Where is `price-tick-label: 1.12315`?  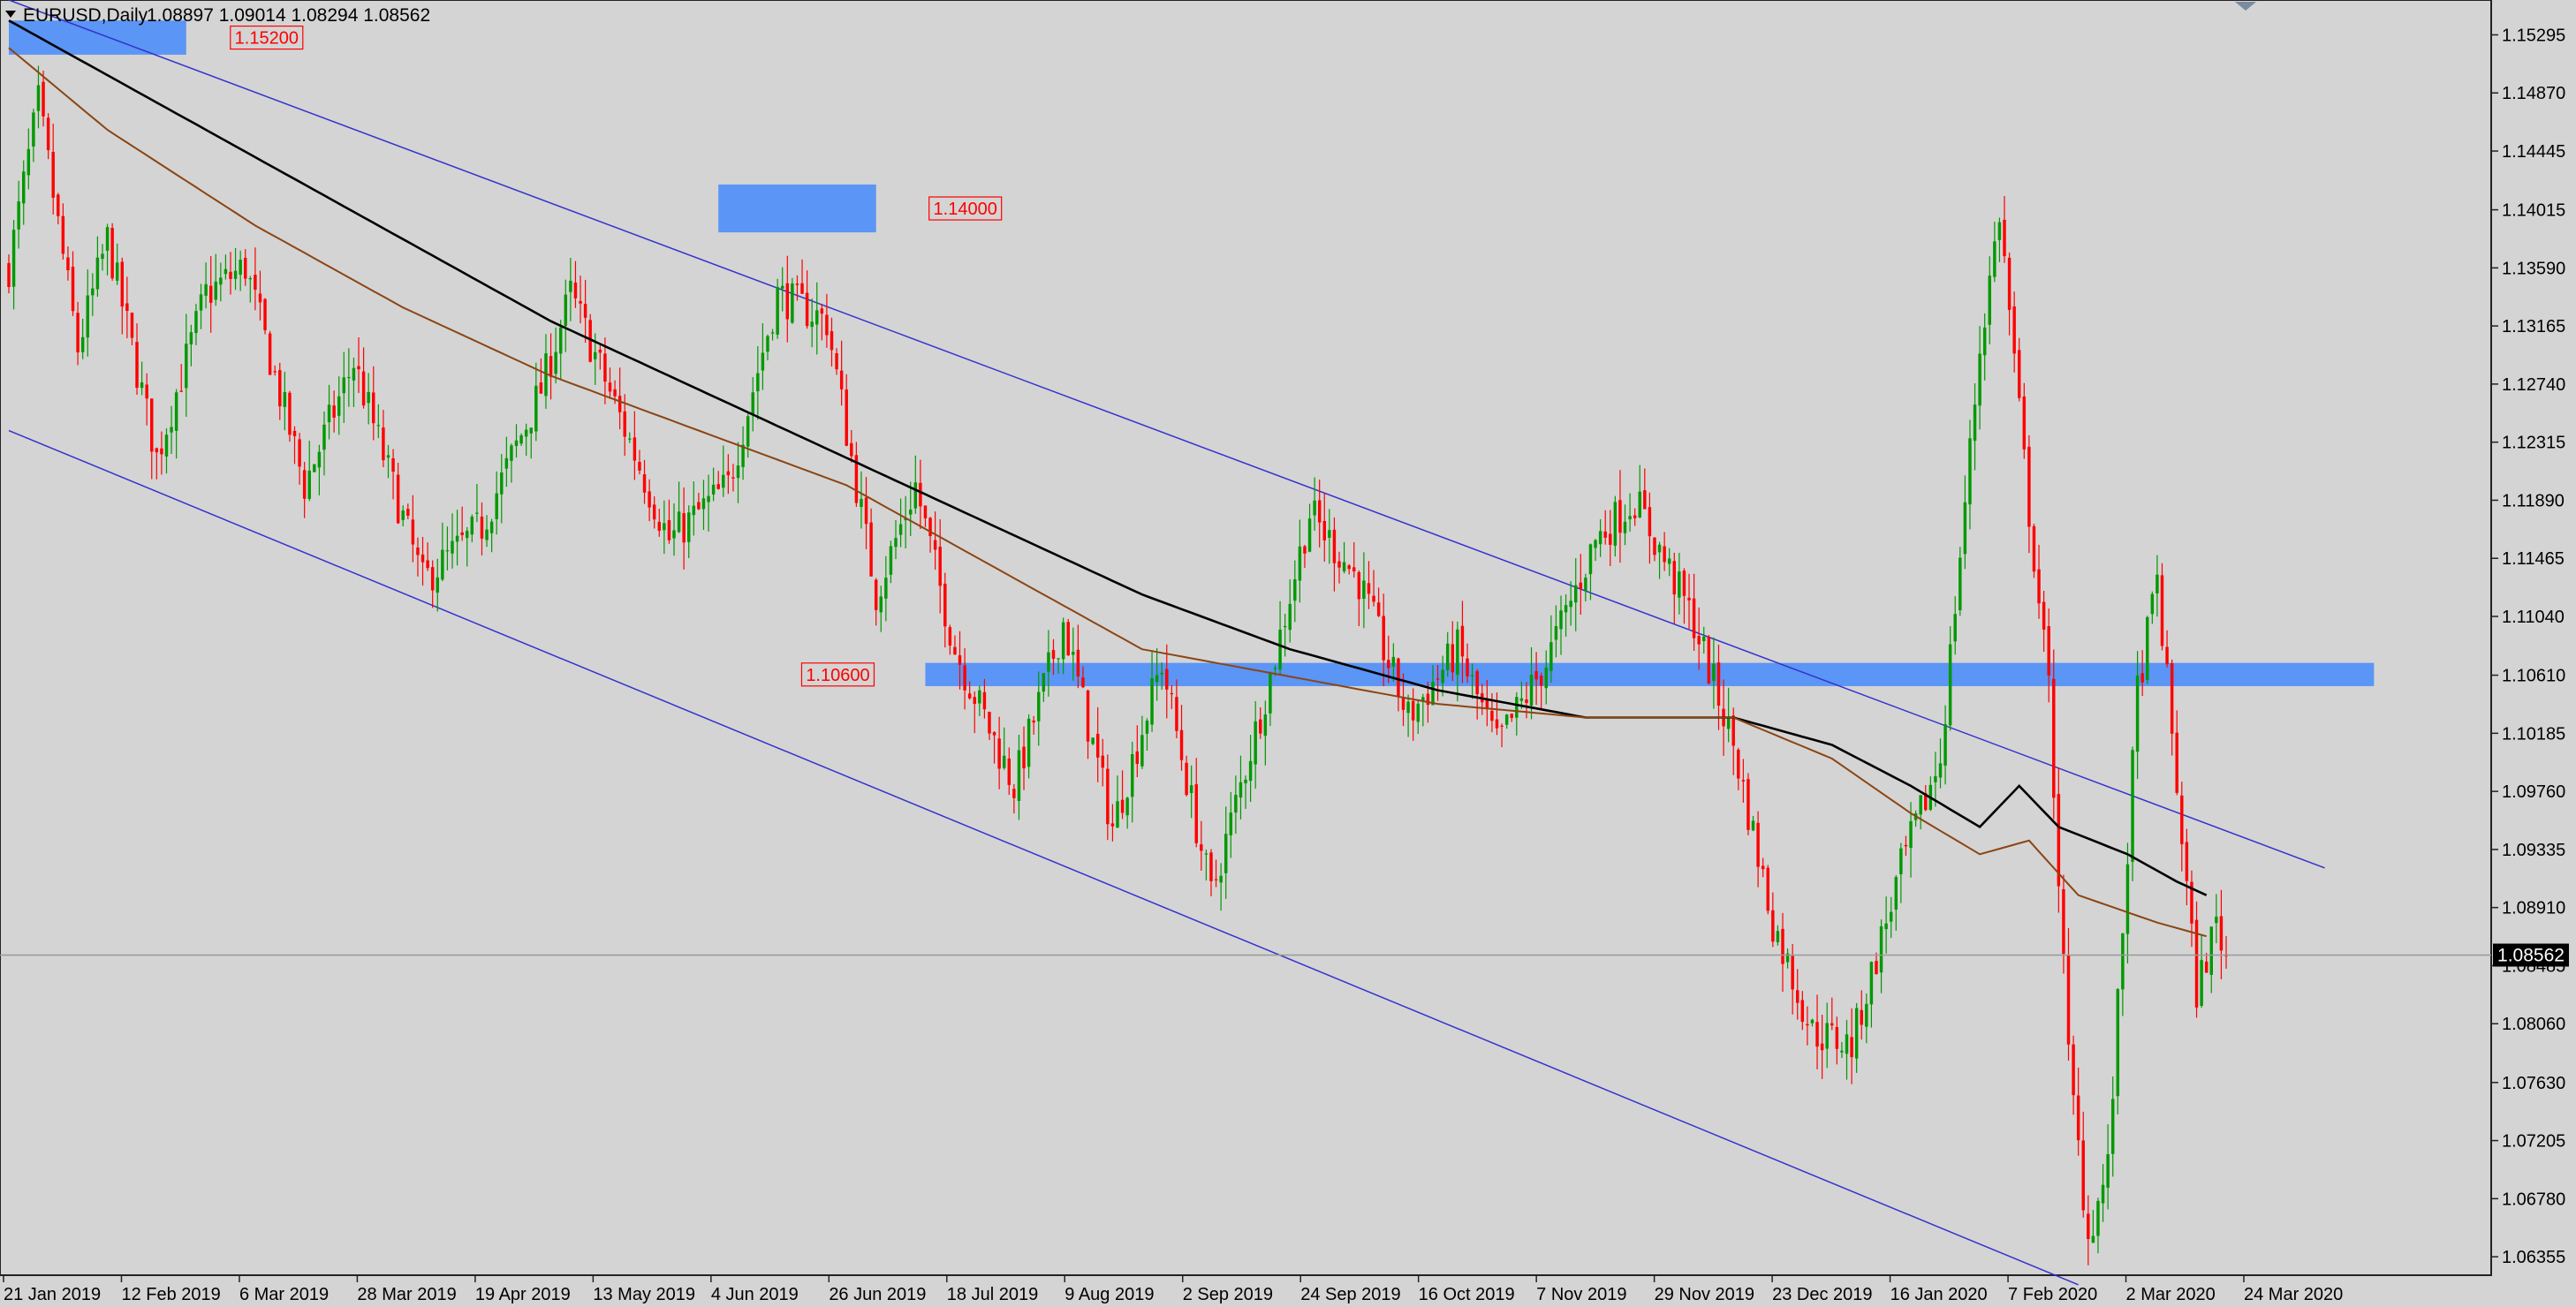 price-tick-label: 1.12315 is located at coordinates (2534, 443).